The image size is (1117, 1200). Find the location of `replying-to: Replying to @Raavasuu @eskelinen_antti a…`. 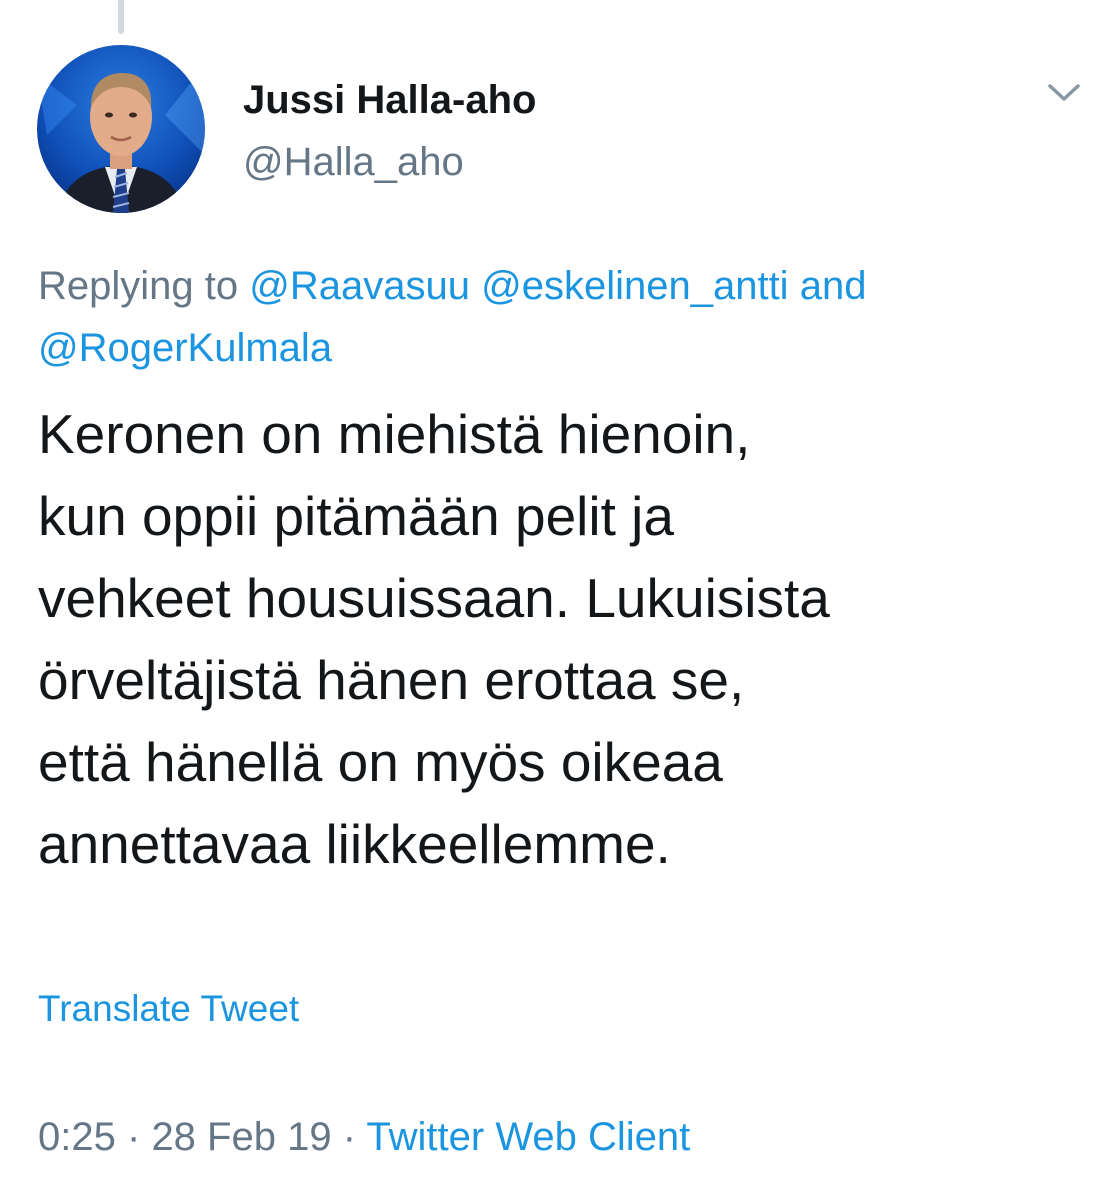

replying-to: Replying to @Raavasuu @eskelinen_antti a… is located at coordinates (563, 317).